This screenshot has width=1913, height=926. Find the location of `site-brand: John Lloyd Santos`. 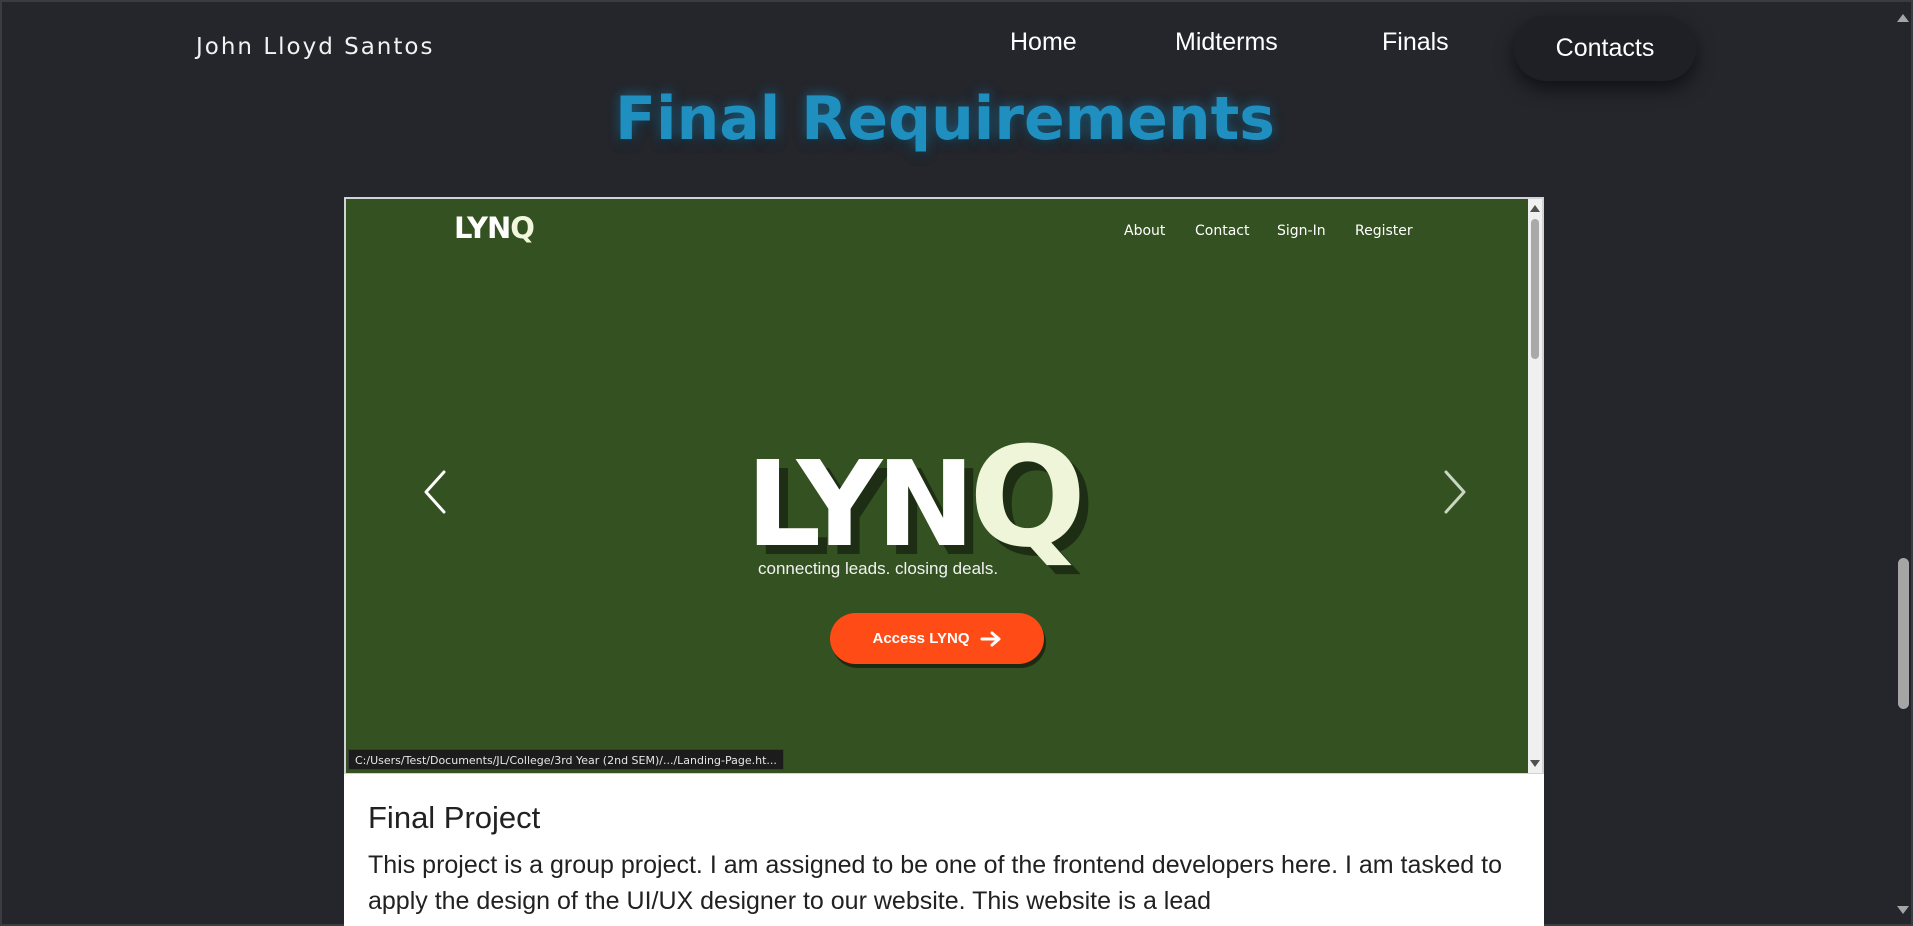

site-brand: John Lloyd Santos is located at coordinates (315, 47).